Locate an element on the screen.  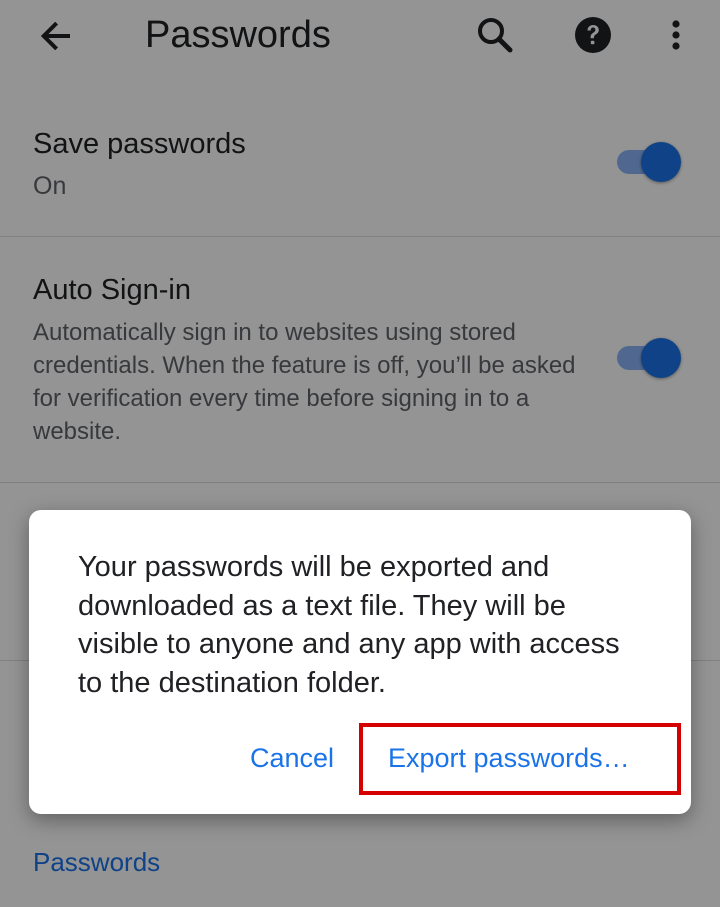
cancel-button: Cancel is located at coordinates (292, 758).